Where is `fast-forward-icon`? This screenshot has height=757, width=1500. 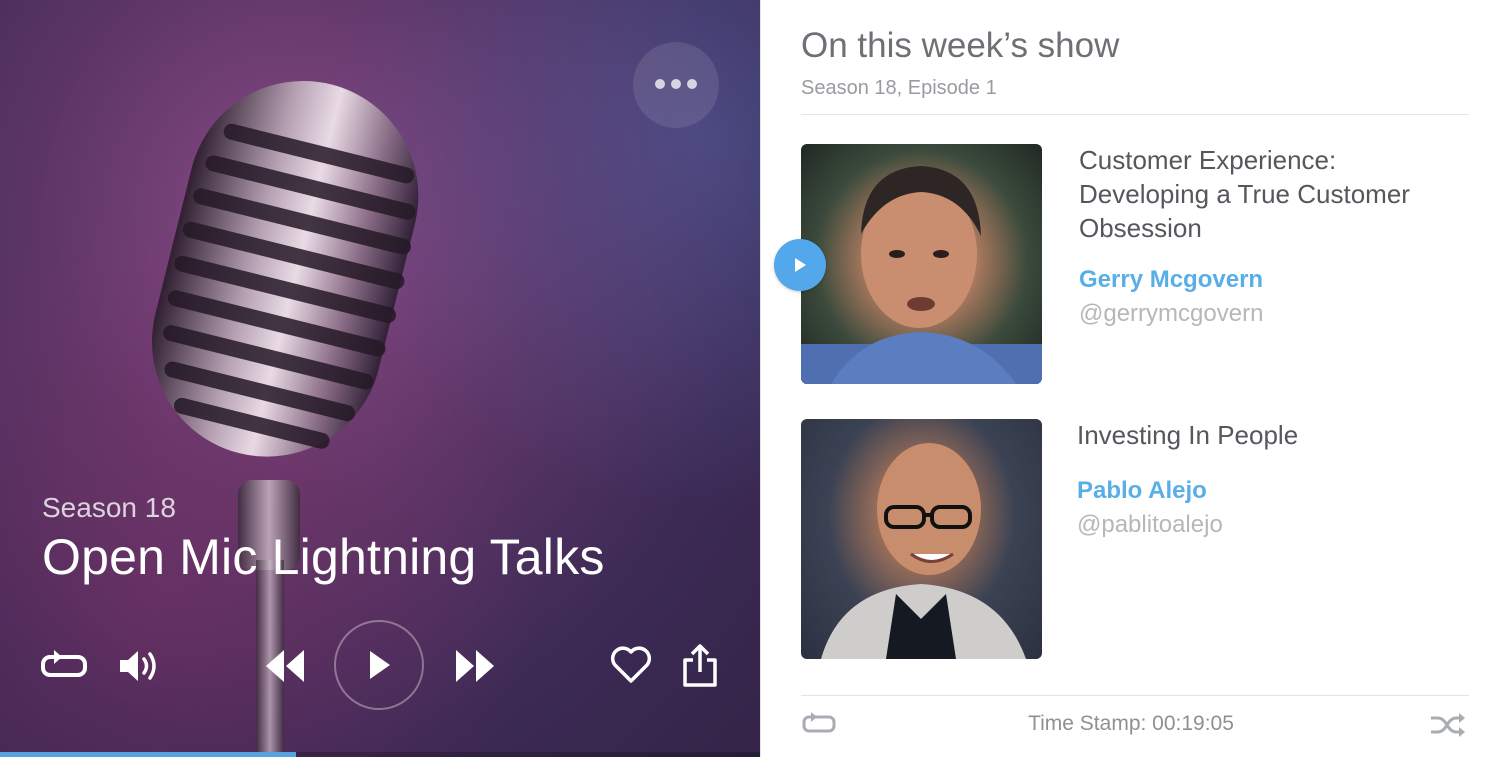
fast-forward-icon is located at coordinates (475, 666).